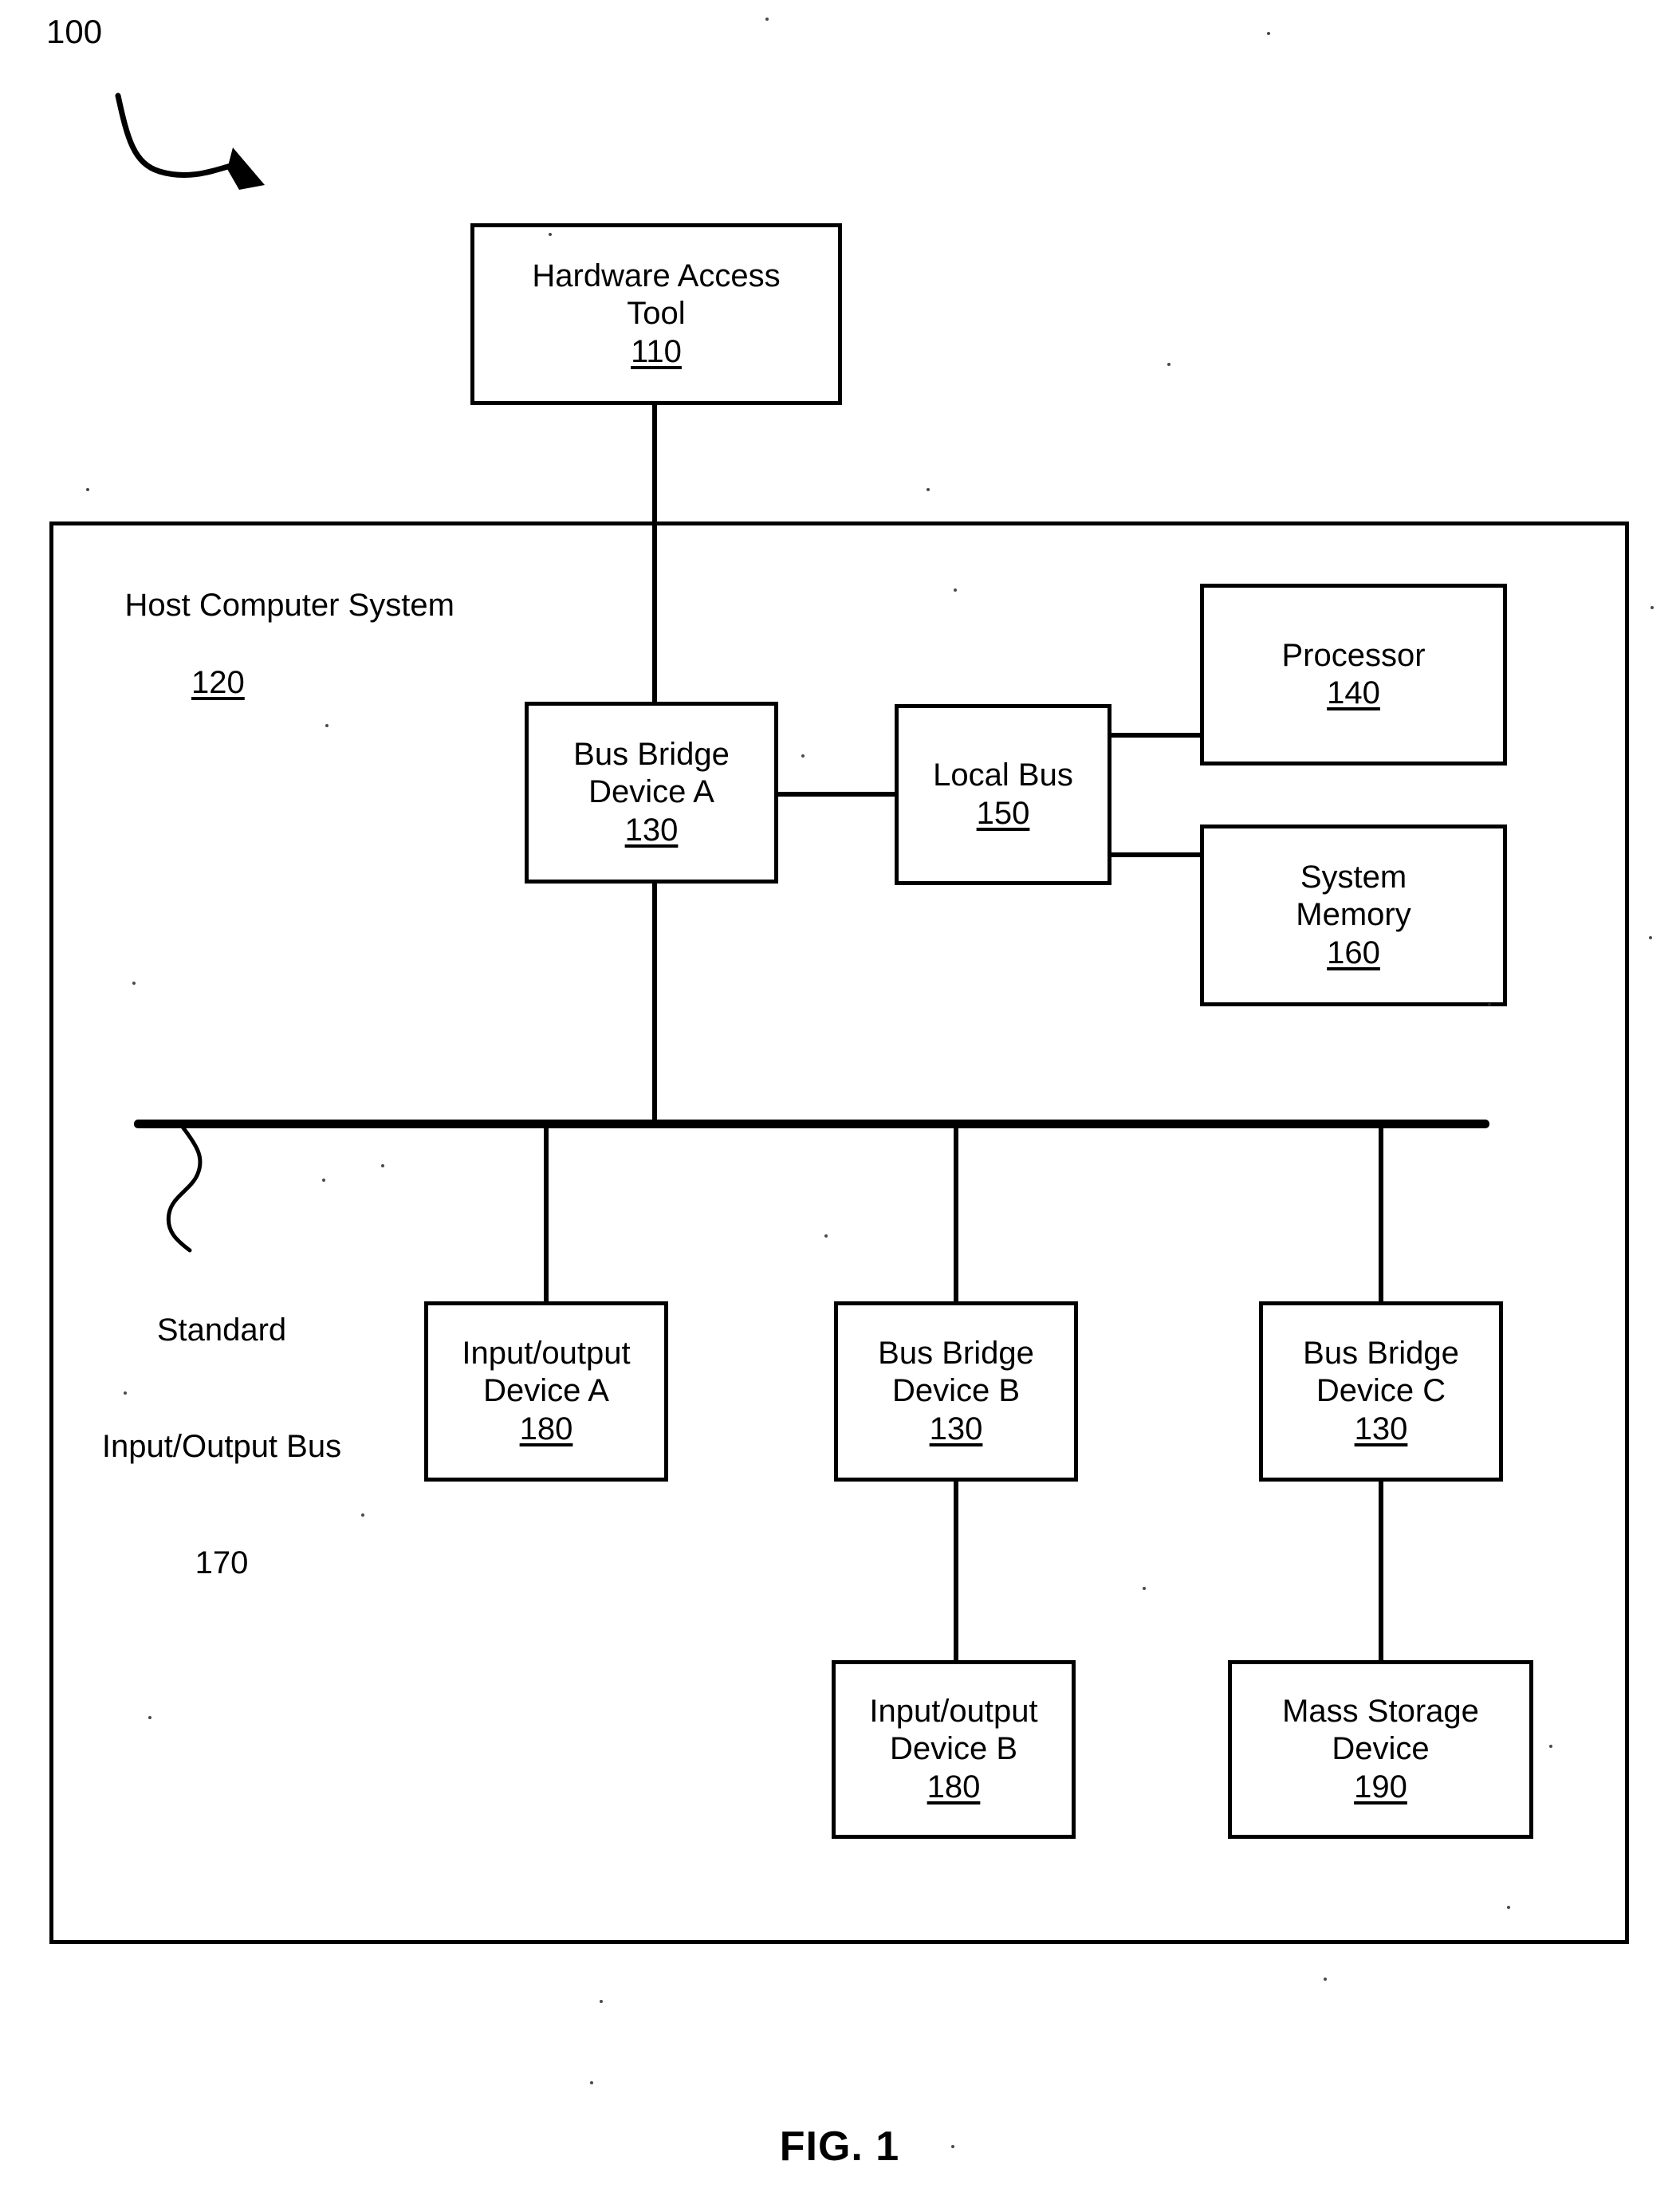 This screenshot has height=2204, width=1680. I want to click on connector-bus-to-bus-bridge-b, so click(956, 1213).